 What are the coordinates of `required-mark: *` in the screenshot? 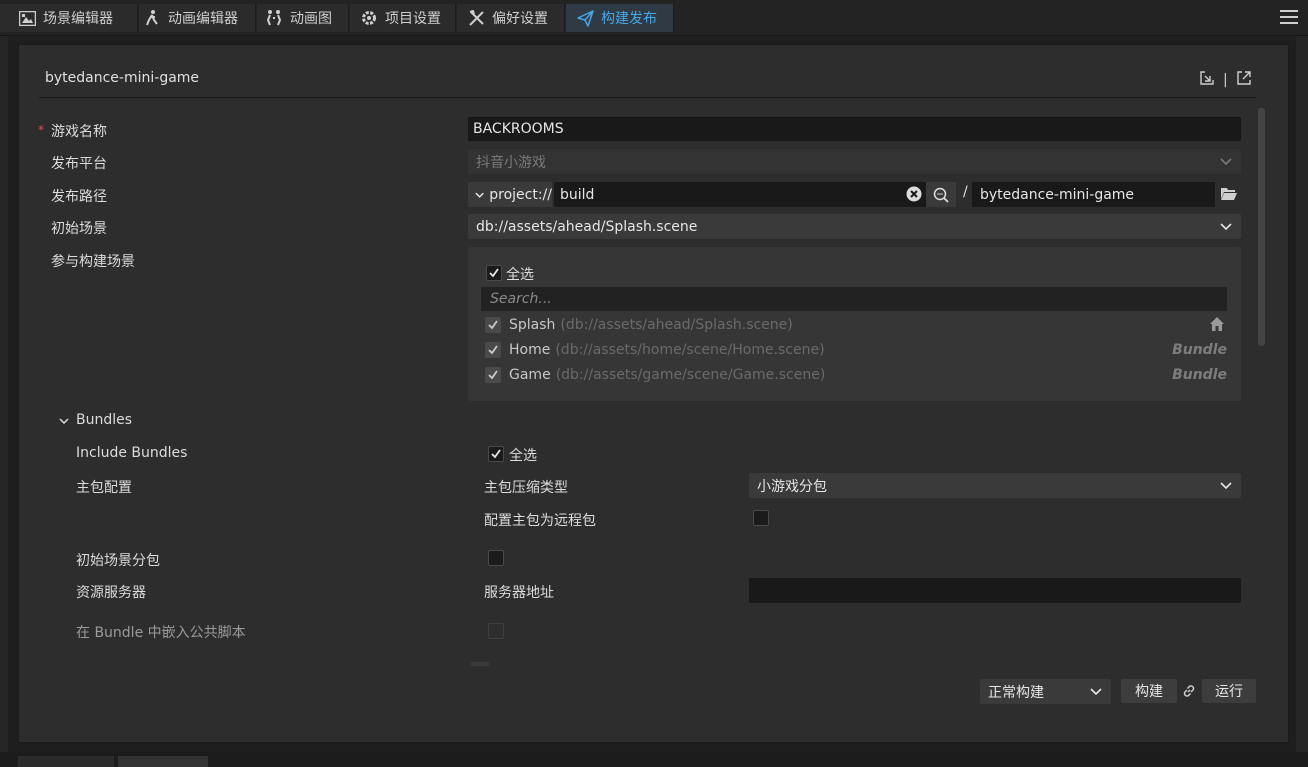 It's located at (41, 130).